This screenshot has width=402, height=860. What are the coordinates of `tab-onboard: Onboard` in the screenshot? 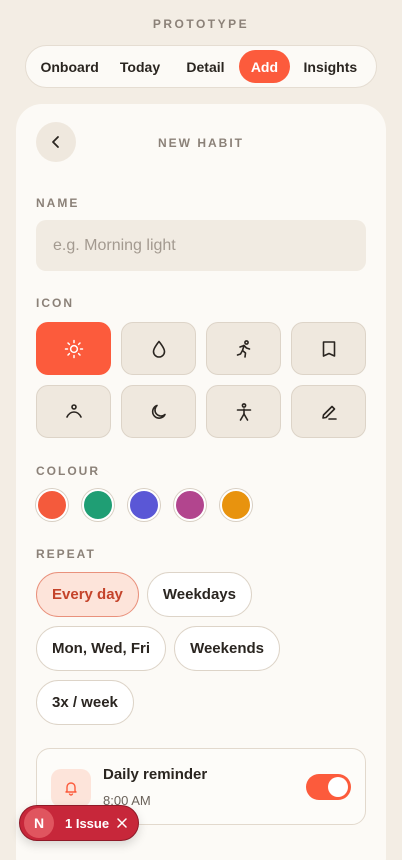 It's located at (69, 66).